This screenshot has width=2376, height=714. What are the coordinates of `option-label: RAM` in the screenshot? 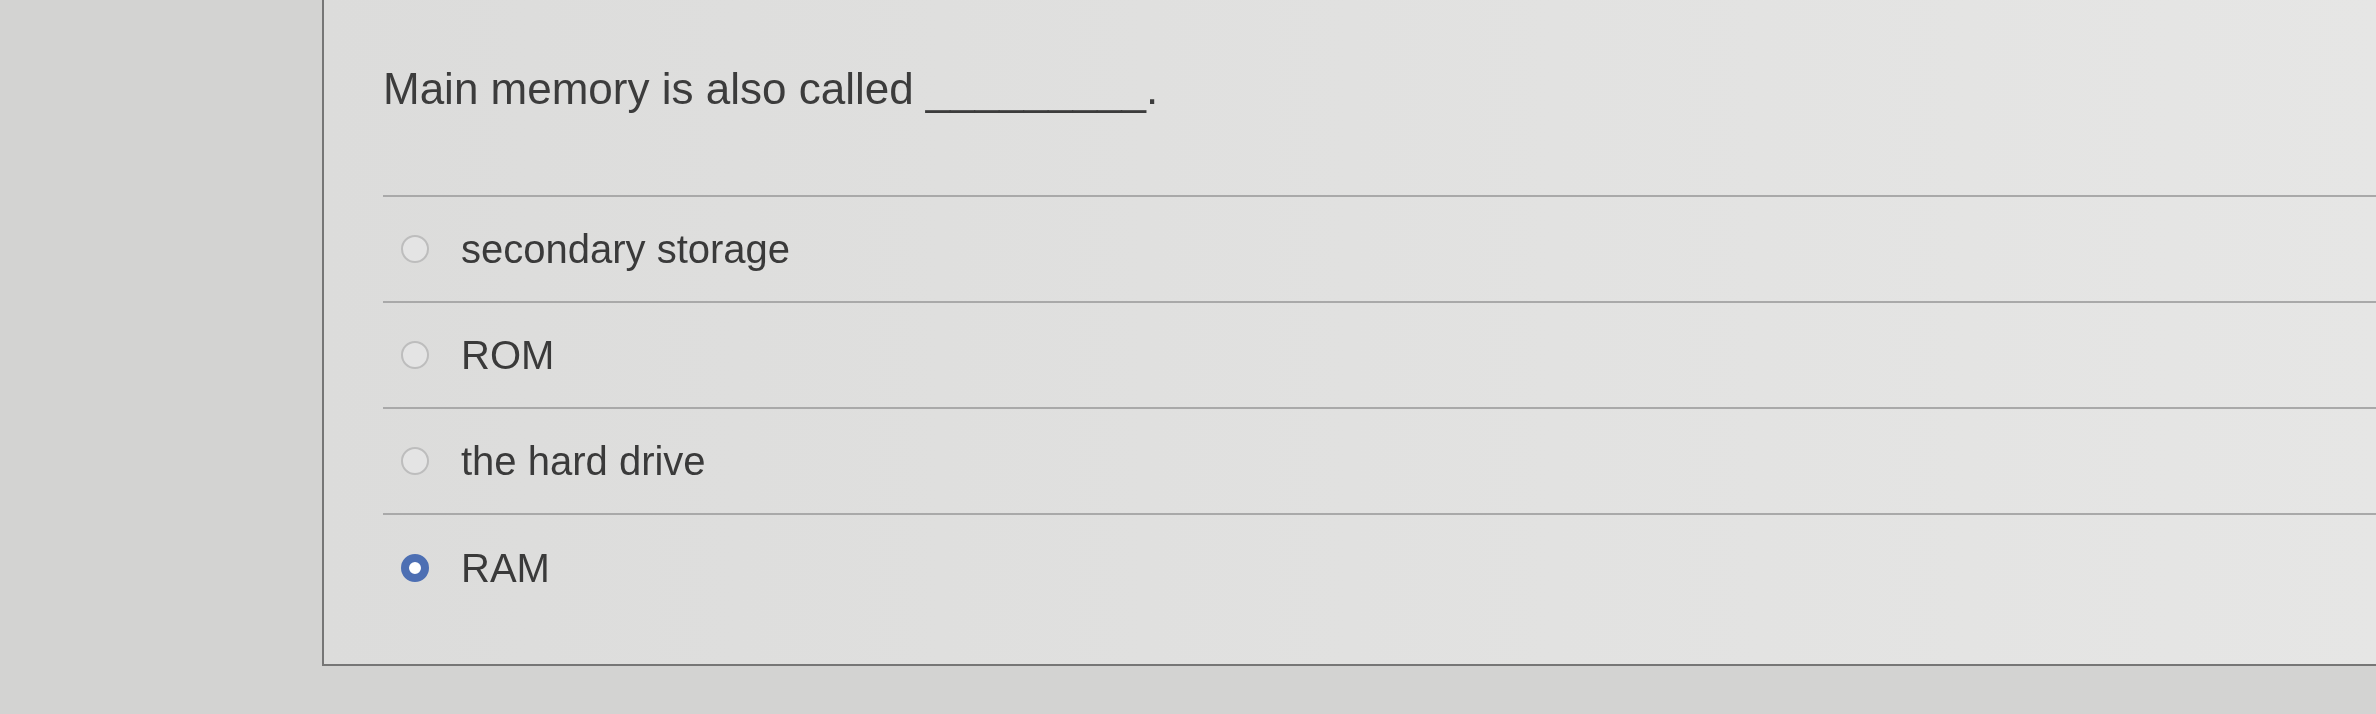 It's located at (505, 568).